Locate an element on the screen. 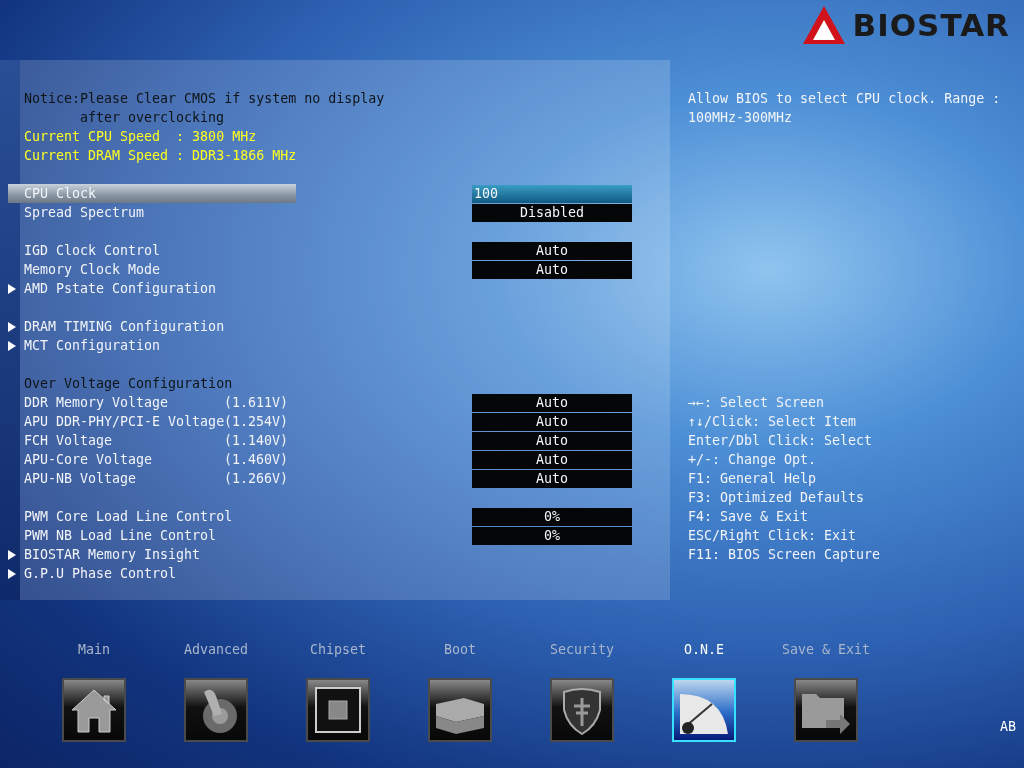 The width and height of the screenshot is (1024, 768). menu-tab: Main is located at coordinates (94, 704).